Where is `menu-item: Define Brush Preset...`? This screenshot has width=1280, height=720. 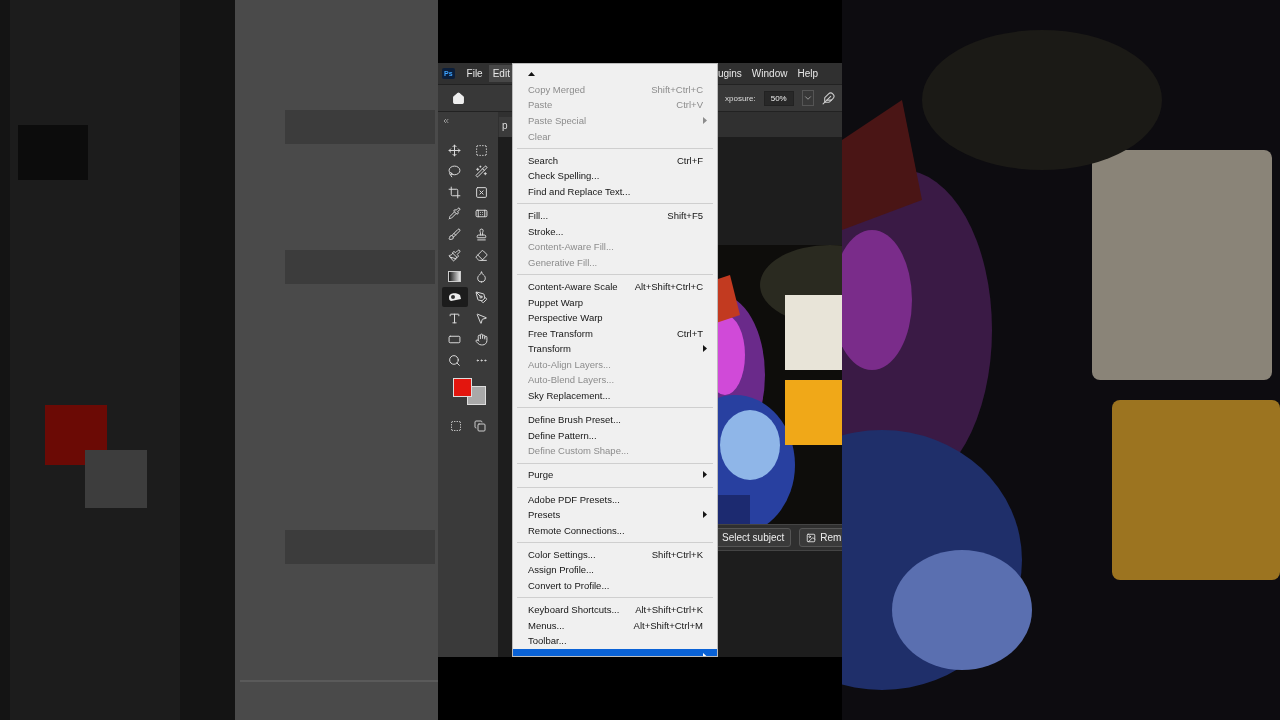 menu-item: Define Brush Preset... is located at coordinates (615, 419).